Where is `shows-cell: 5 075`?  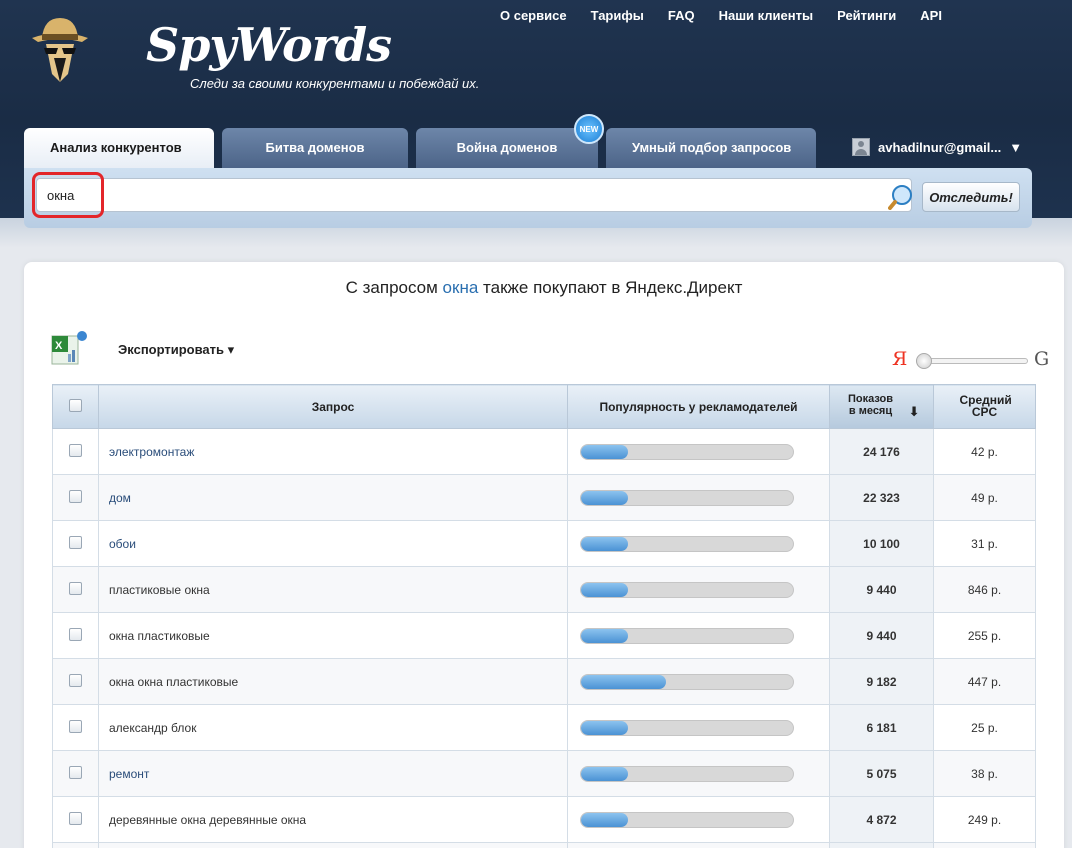 shows-cell: 5 075 is located at coordinates (881, 773).